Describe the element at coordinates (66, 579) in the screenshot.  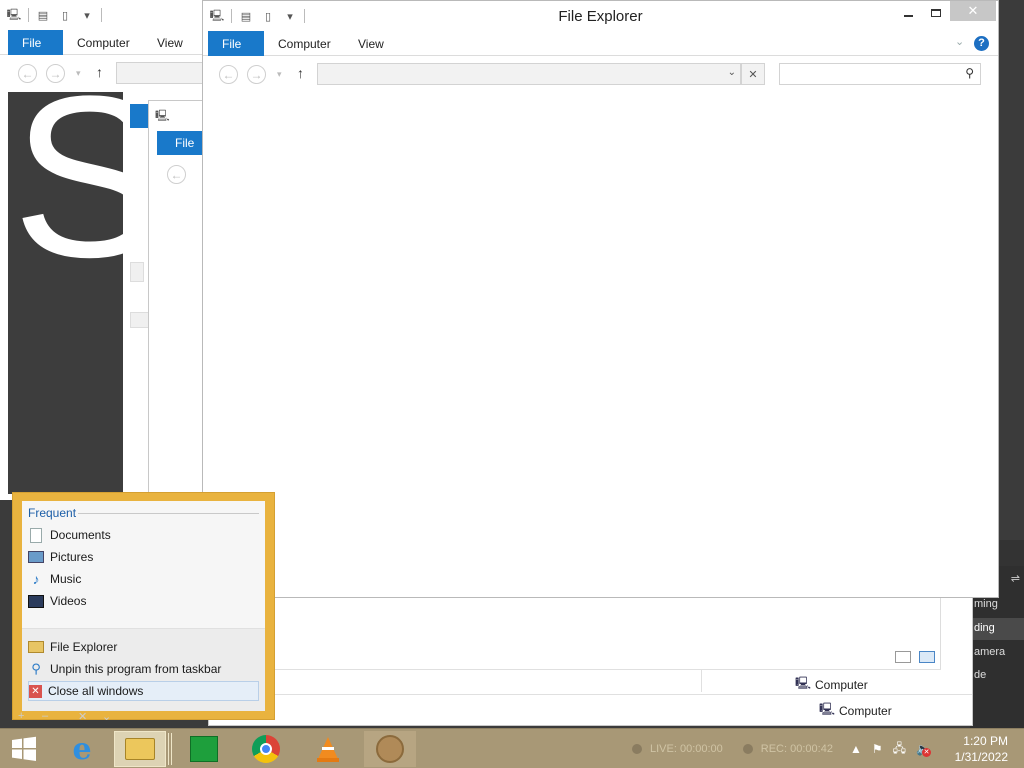
I see `jump-item-label: Music` at that location.